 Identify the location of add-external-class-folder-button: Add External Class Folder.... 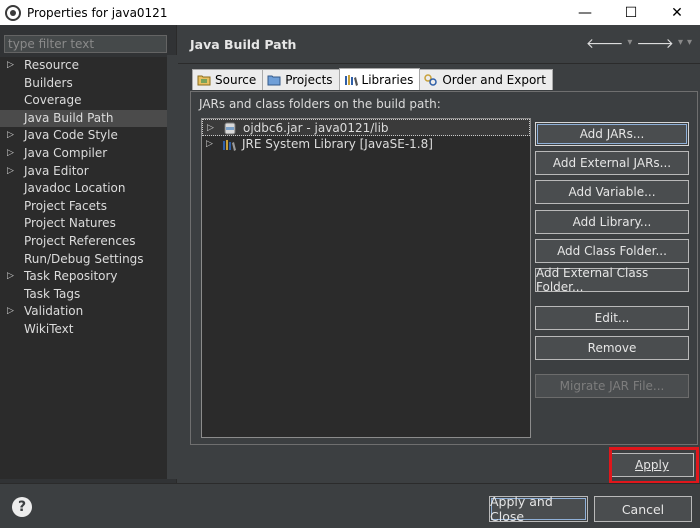
(612, 280).